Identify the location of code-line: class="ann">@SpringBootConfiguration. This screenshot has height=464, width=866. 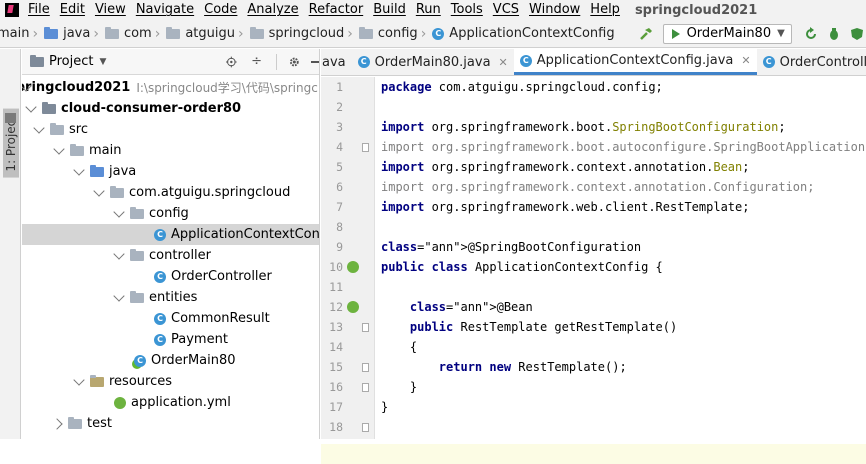
(511, 247).